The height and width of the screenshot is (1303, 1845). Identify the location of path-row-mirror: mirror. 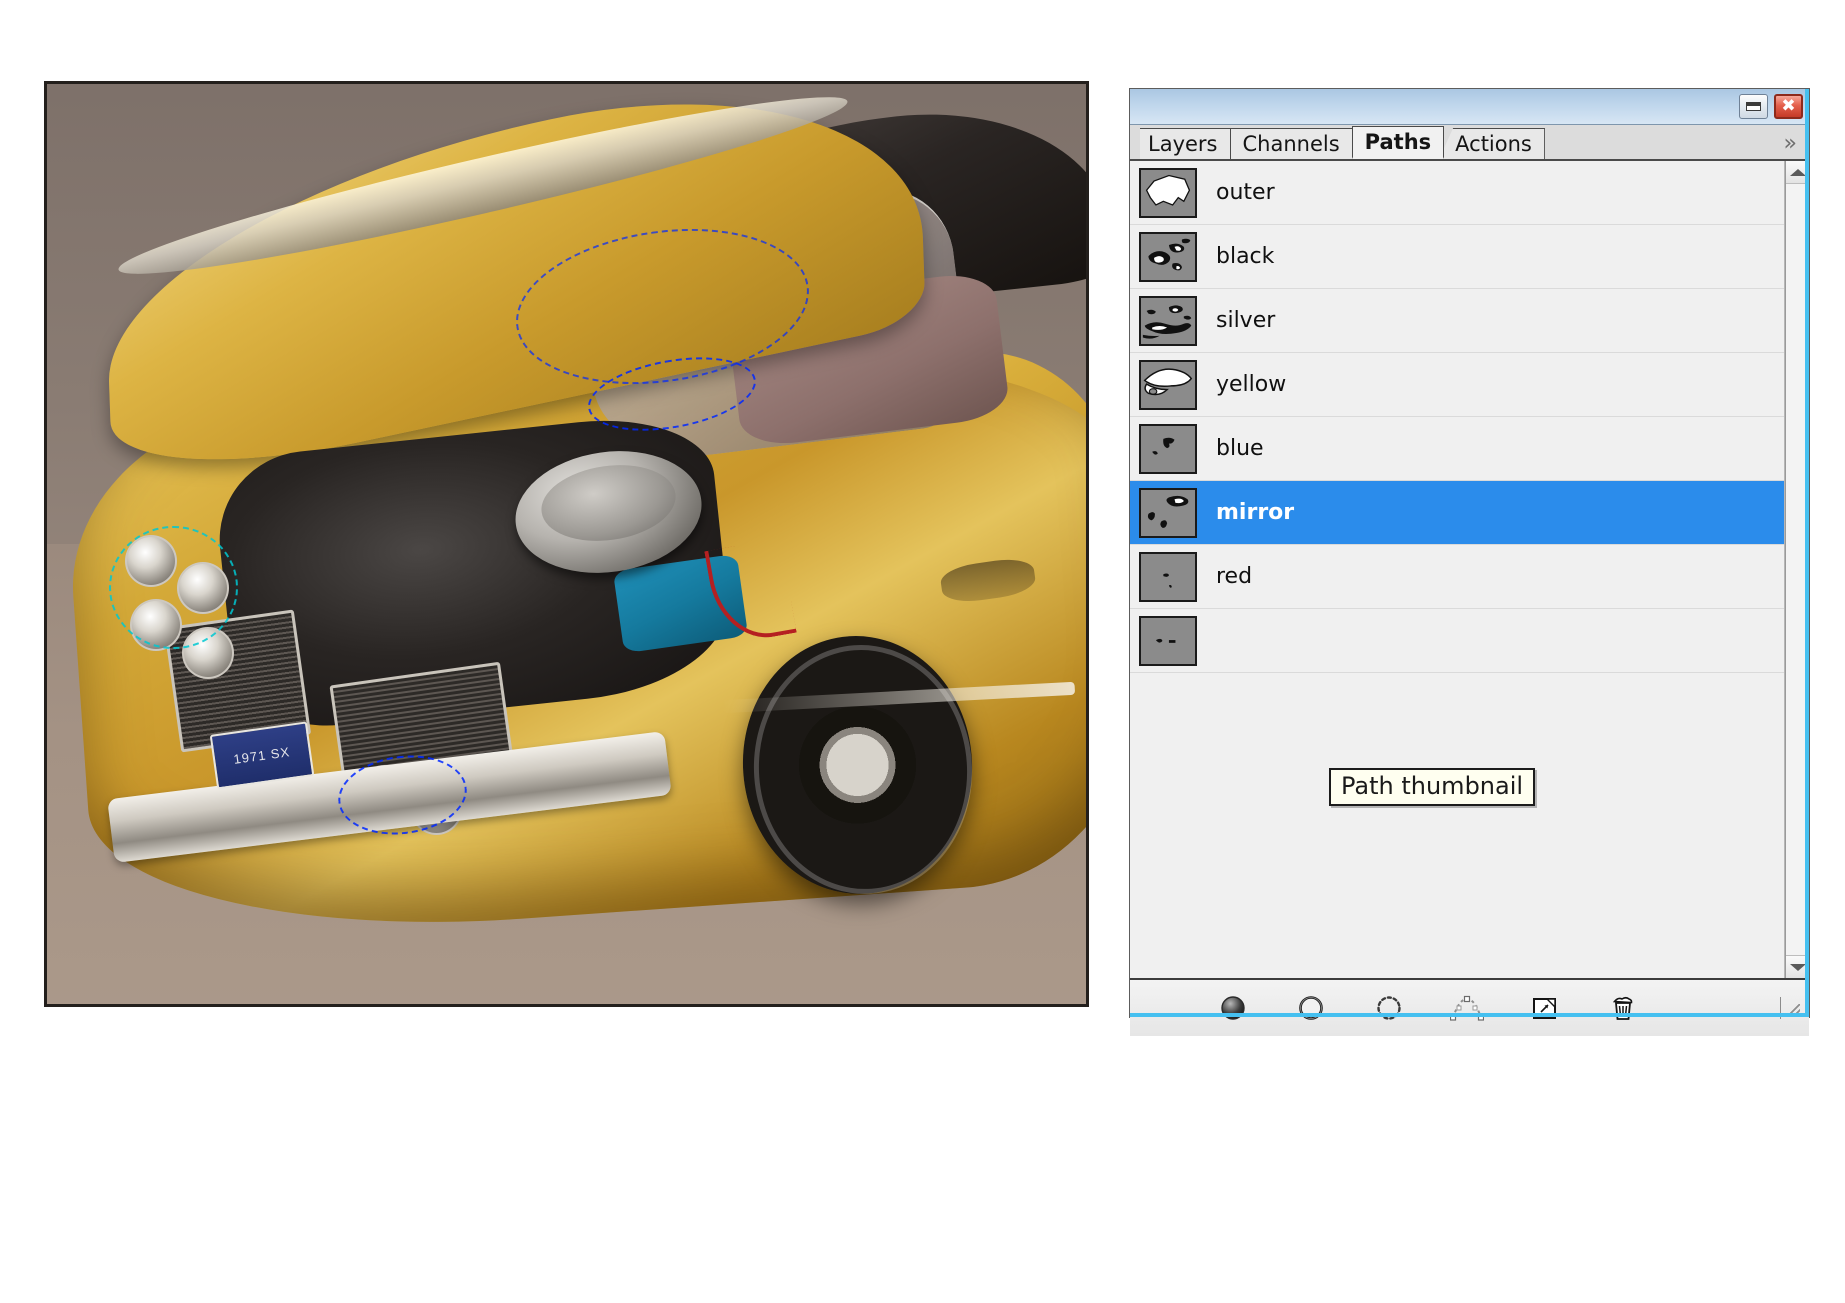
(1457, 513).